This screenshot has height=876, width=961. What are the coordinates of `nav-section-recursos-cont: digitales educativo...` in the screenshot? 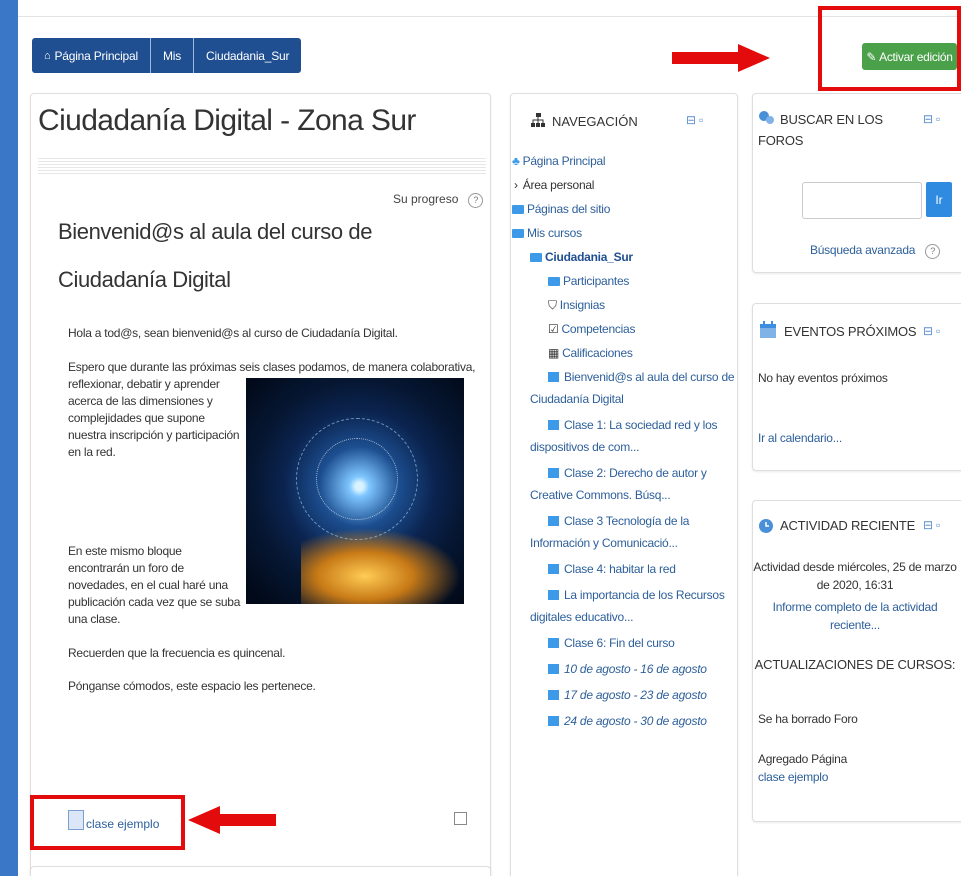 It's located at (581, 617).